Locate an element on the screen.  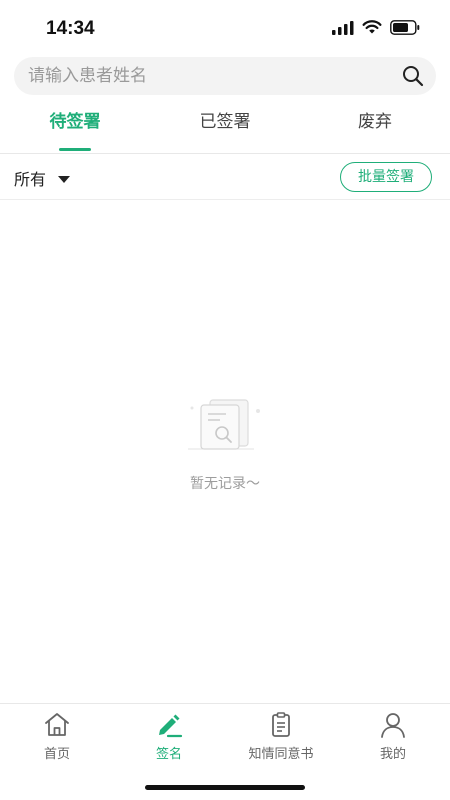
status-bar: 14:34 is located at coordinates (225, 28).